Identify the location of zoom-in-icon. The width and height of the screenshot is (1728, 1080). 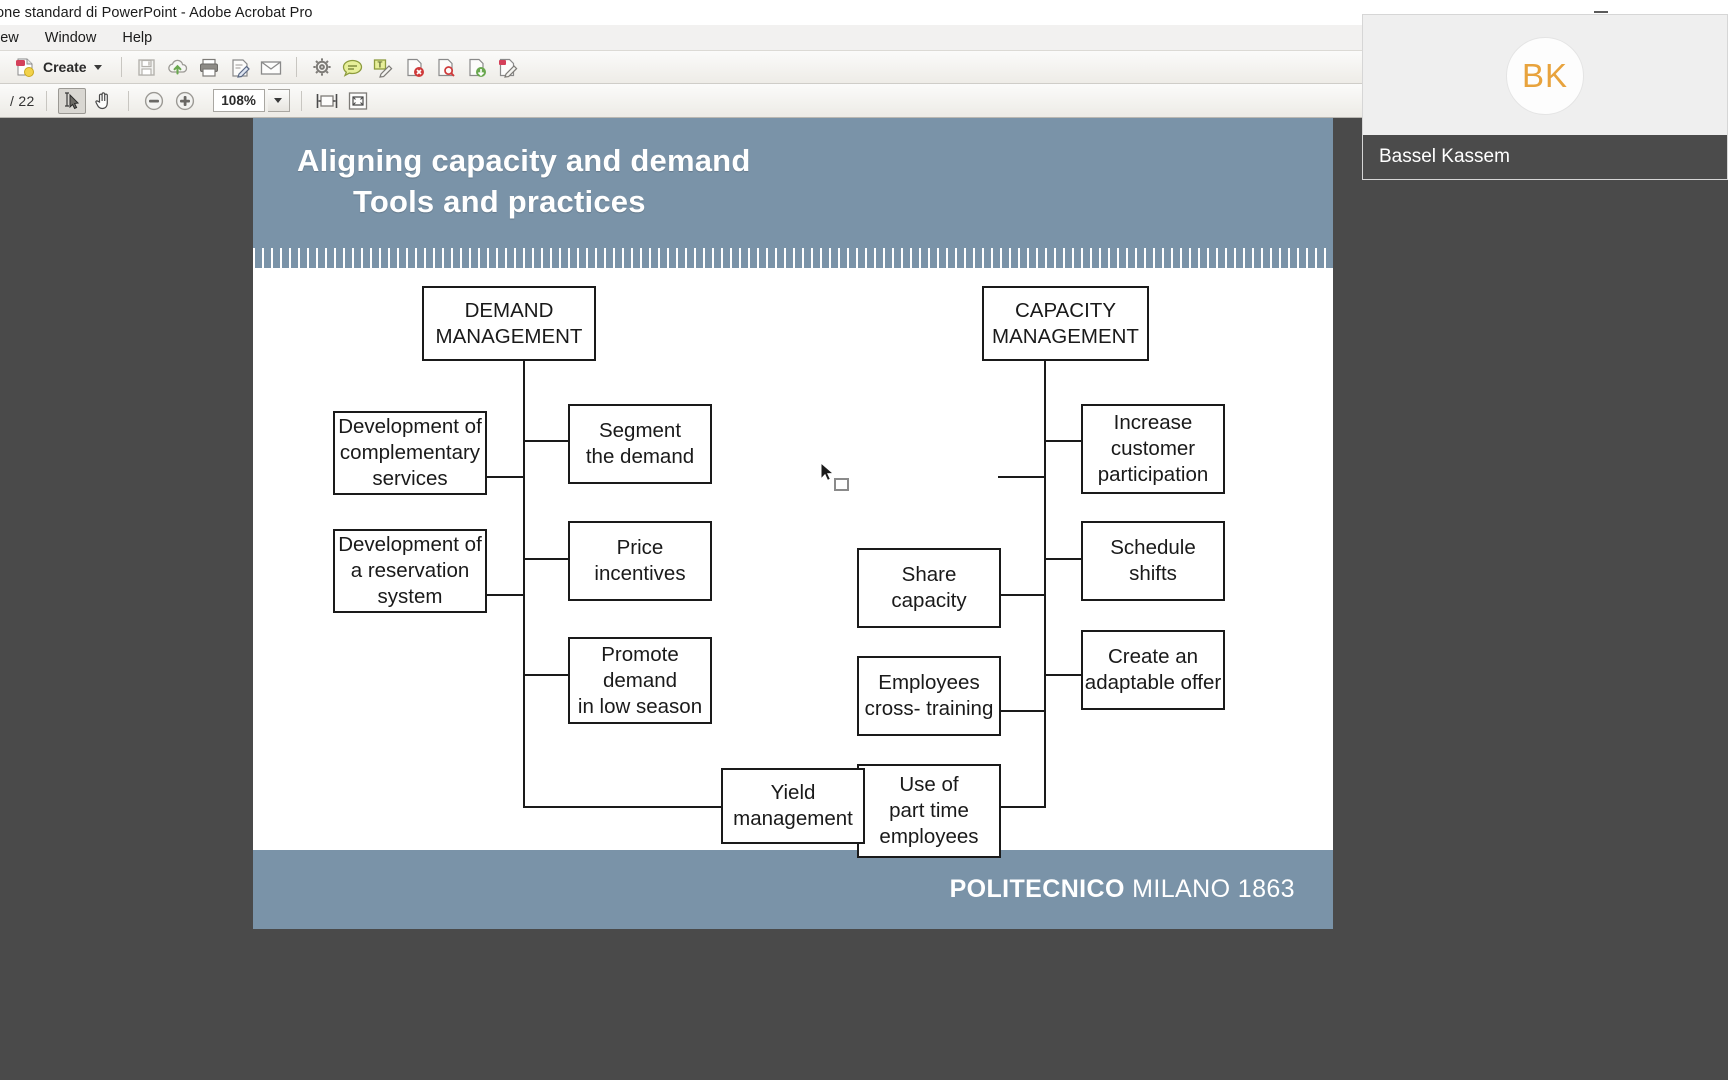
(184, 100).